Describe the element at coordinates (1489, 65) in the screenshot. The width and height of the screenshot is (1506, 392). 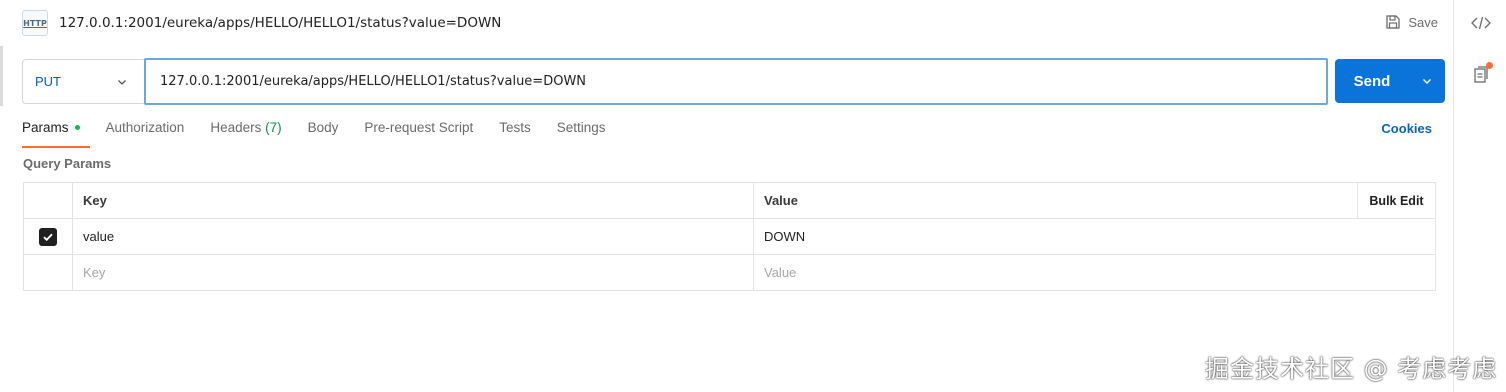
I see `notification-dot` at that location.